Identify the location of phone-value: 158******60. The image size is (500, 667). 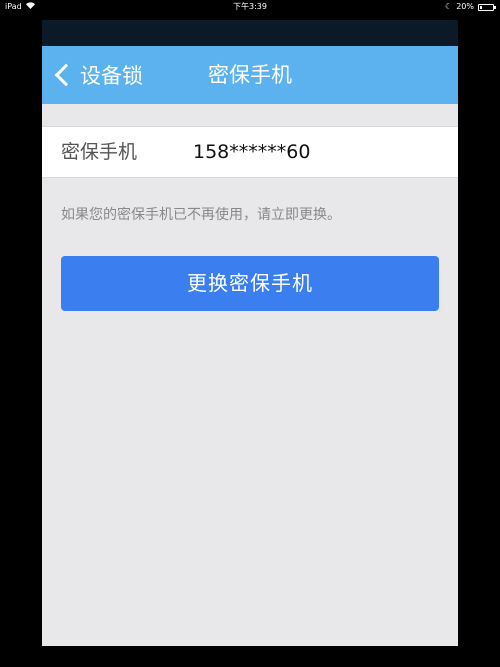
(252, 152).